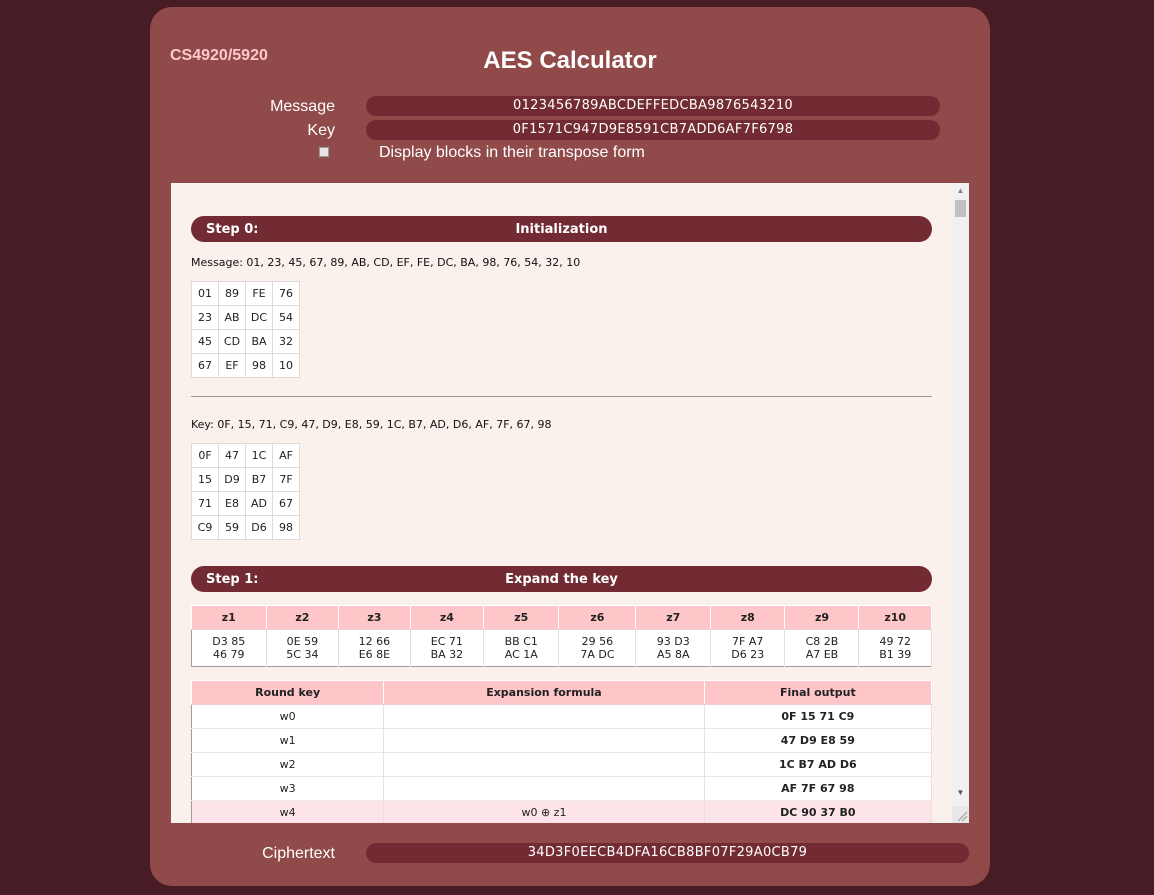 This screenshot has height=895, width=1154. What do you see at coordinates (818, 764) in the screenshot?
I see `final-output-cell: 1C B7 AD D6` at bounding box center [818, 764].